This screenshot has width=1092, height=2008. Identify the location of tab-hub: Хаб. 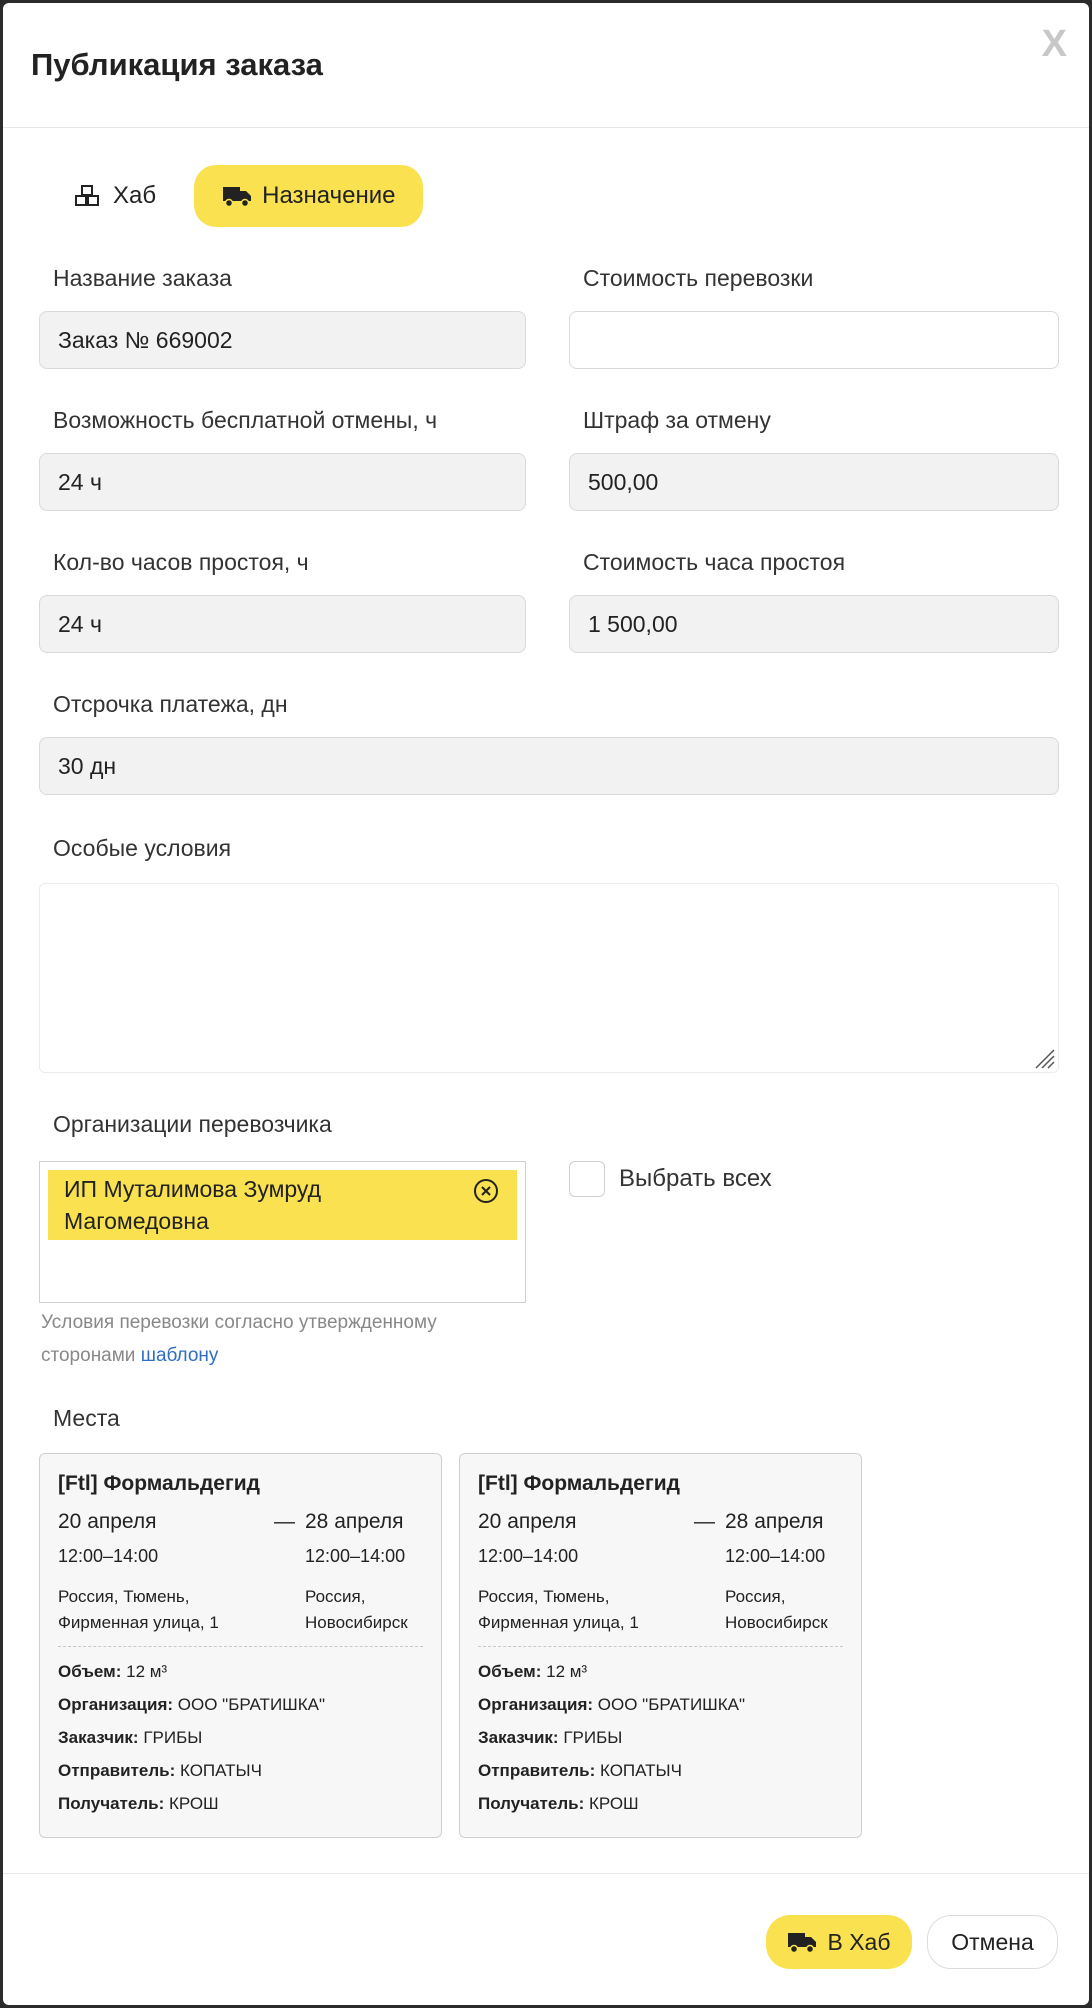
(114, 196).